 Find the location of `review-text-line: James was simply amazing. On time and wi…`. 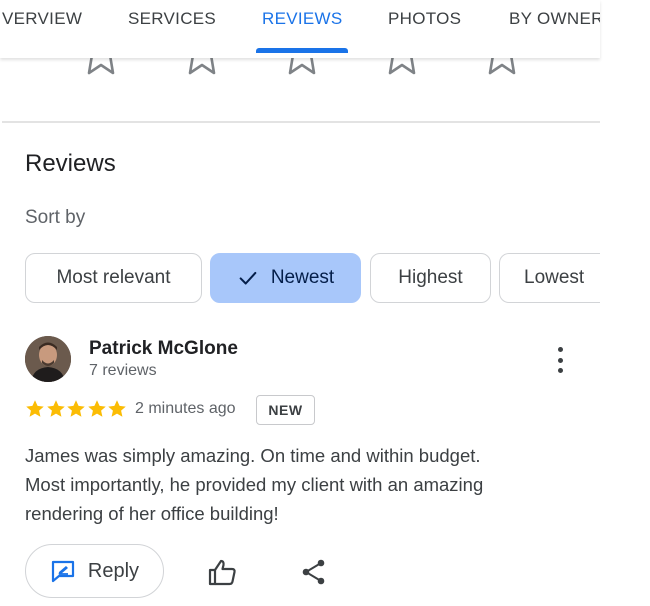

review-text-line: James was simply amazing. On time and wi… is located at coordinates (253, 455).